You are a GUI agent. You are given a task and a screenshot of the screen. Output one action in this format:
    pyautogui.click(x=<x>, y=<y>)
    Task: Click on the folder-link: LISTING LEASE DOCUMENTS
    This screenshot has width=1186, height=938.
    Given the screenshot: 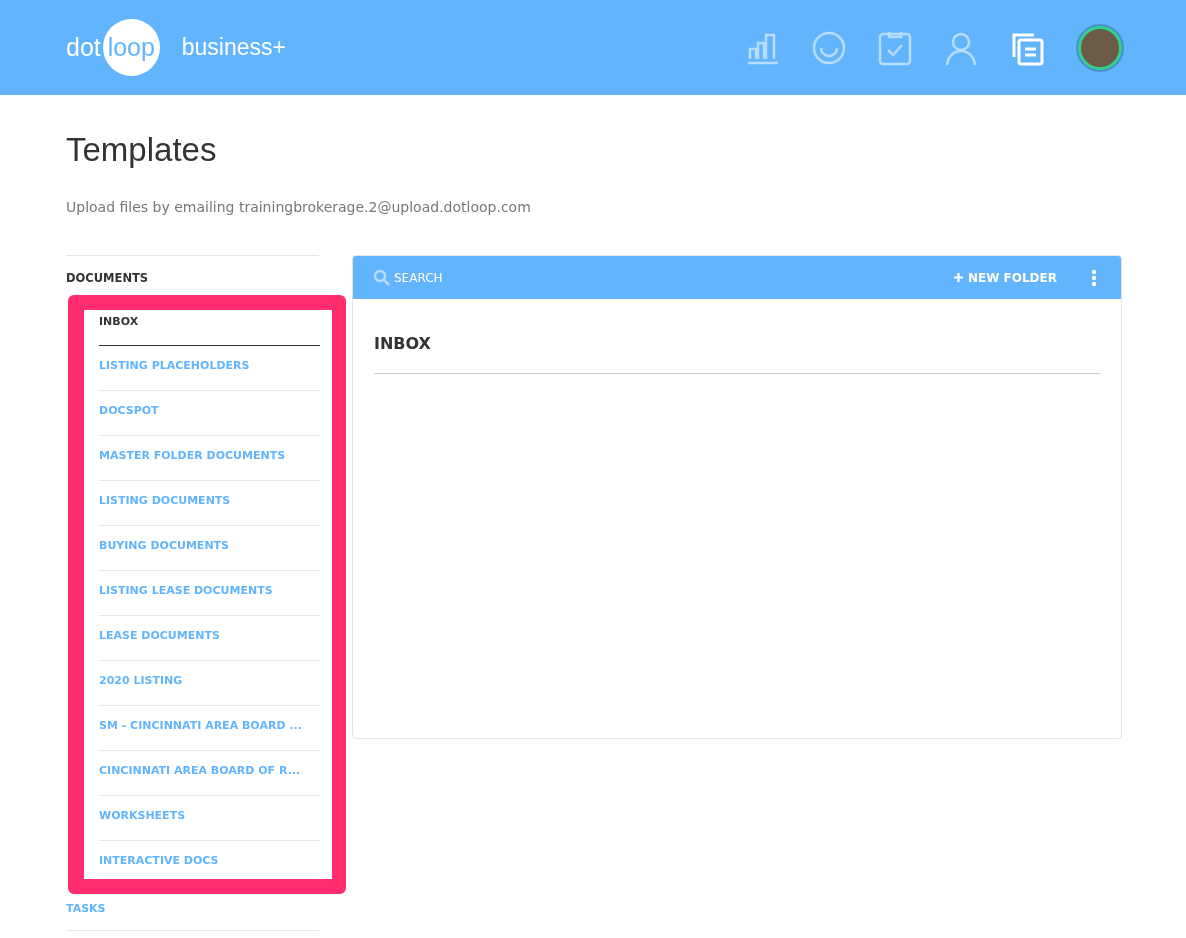 What is the action you would take?
    pyautogui.click(x=209, y=593)
    